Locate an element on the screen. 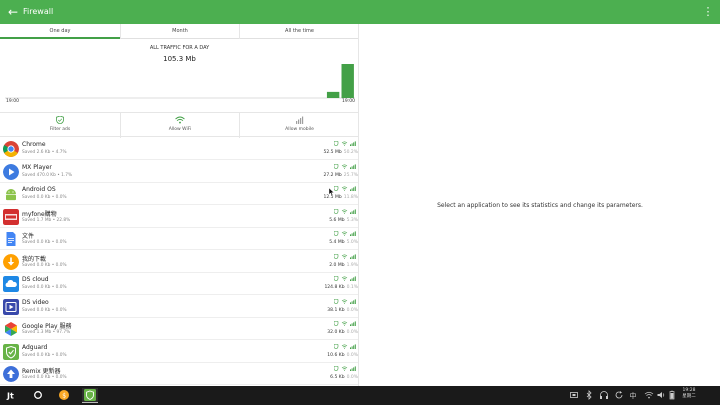 The width and height of the screenshot is (720, 405). allow-wifi-toggle: Allow WiFi is located at coordinates (179, 125).